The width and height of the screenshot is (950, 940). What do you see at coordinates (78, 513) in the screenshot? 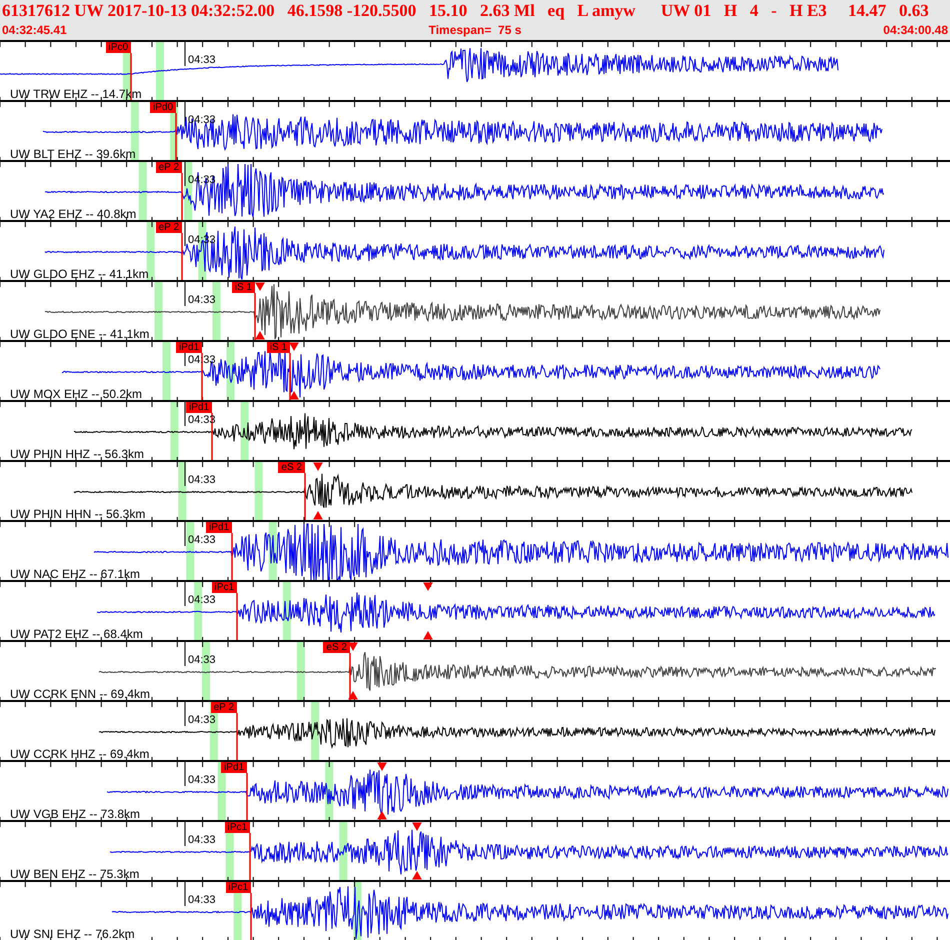
I see `station-label: UW PHIN HHN -- 56.3km` at bounding box center [78, 513].